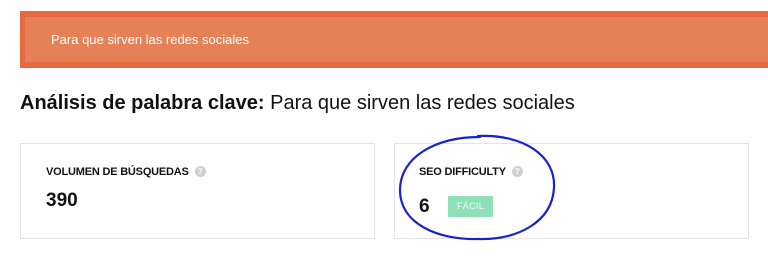 This screenshot has height=259, width=768. I want to click on difficulty-badge: FÁCIL, so click(471, 206).